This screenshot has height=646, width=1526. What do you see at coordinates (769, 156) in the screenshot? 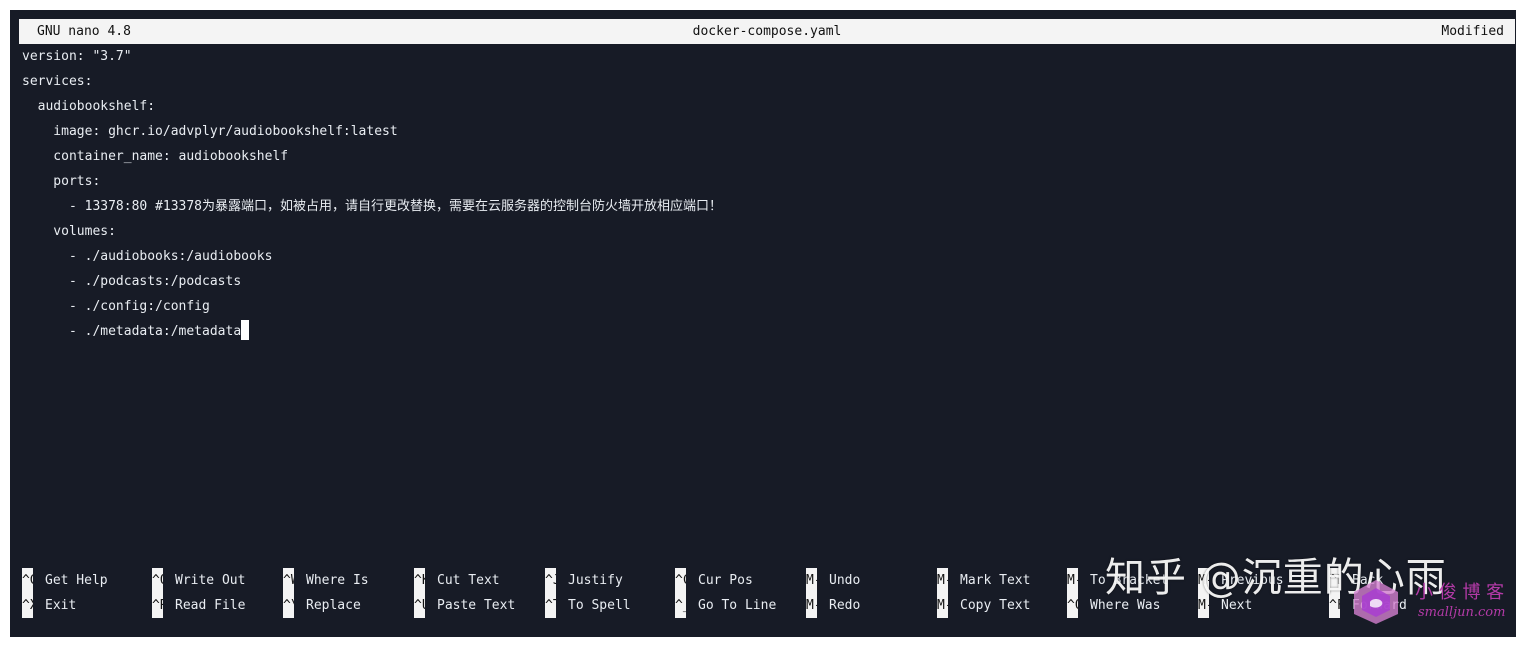
I see `editor-line: container_name: audiobookshelf` at bounding box center [769, 156].